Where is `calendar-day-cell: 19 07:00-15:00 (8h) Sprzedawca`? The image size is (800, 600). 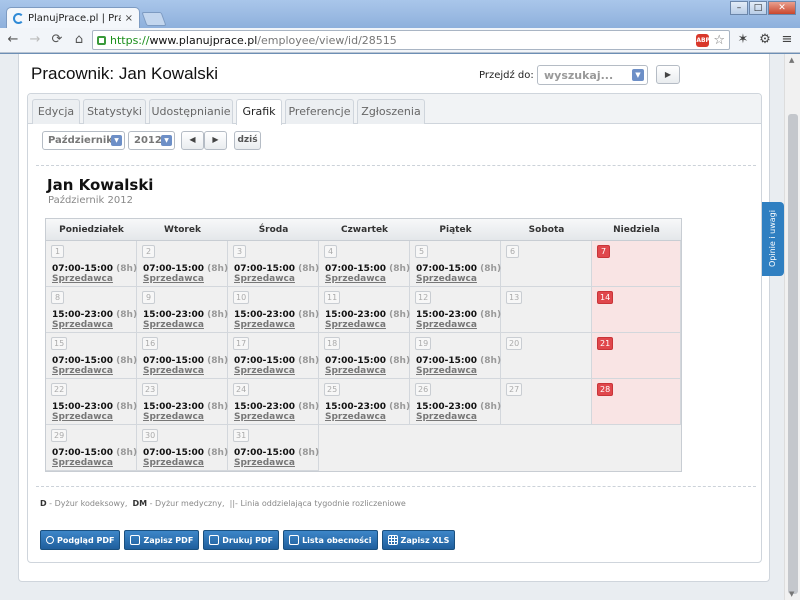 calendar-day-cell: 19 07:00-15:00 (8h) Sprzedawca is located at coordinates (455, 356).